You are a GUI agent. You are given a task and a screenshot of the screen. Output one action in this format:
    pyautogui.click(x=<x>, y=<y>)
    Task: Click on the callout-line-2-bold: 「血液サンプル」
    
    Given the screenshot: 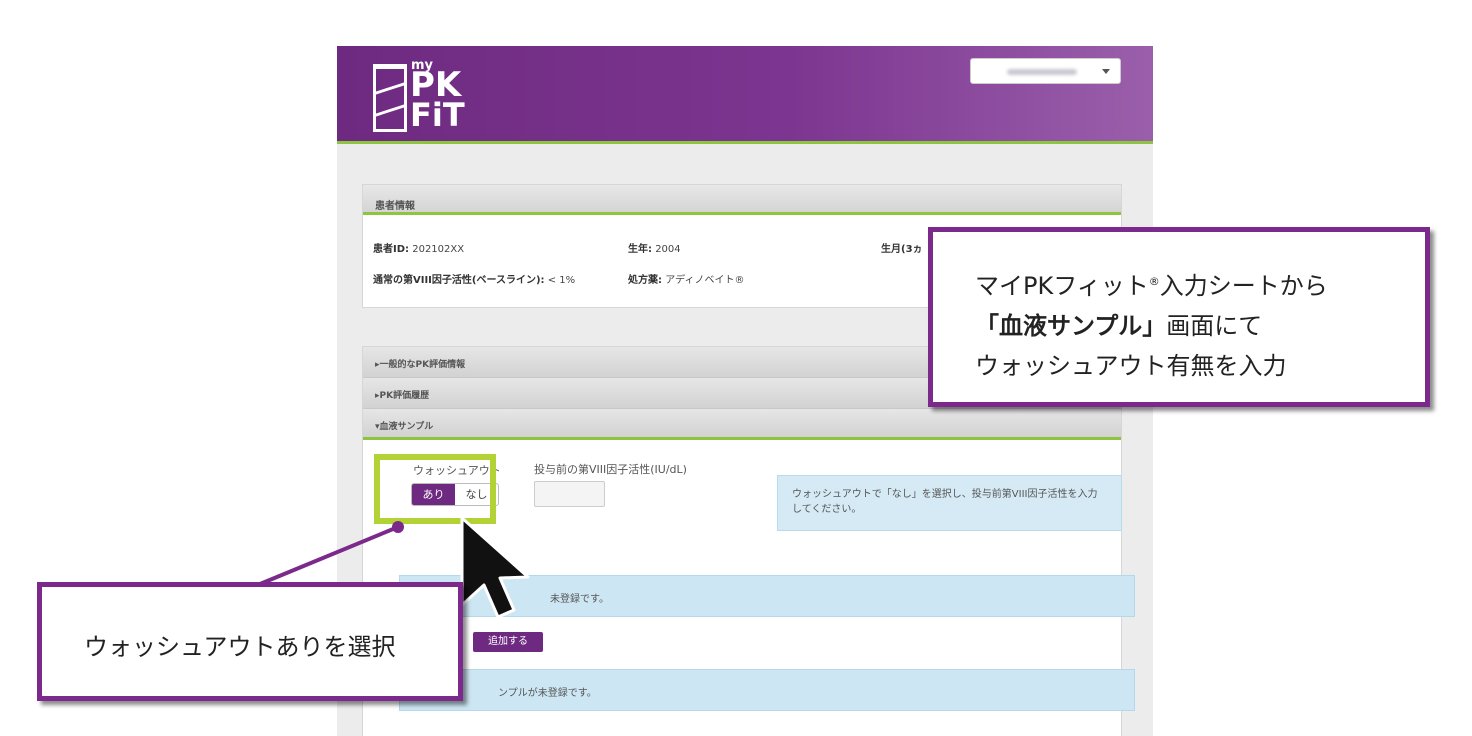 What is the action you would take?
    pyautogui.click(x=1071, y=326)
    